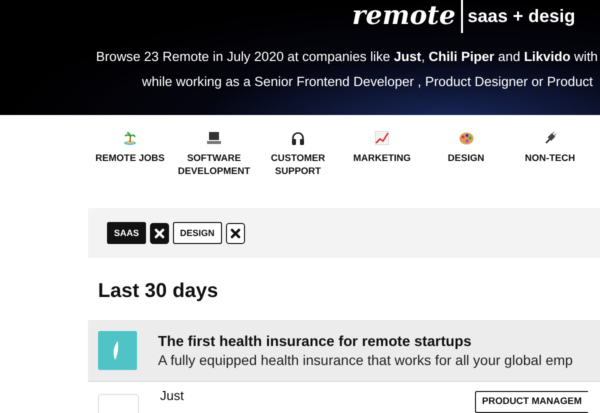 The image size is (600, 413). What do you see at coordinates (298, 138) in the screenshot?
I see `headphones-icon` at bounding box center [298, 138].